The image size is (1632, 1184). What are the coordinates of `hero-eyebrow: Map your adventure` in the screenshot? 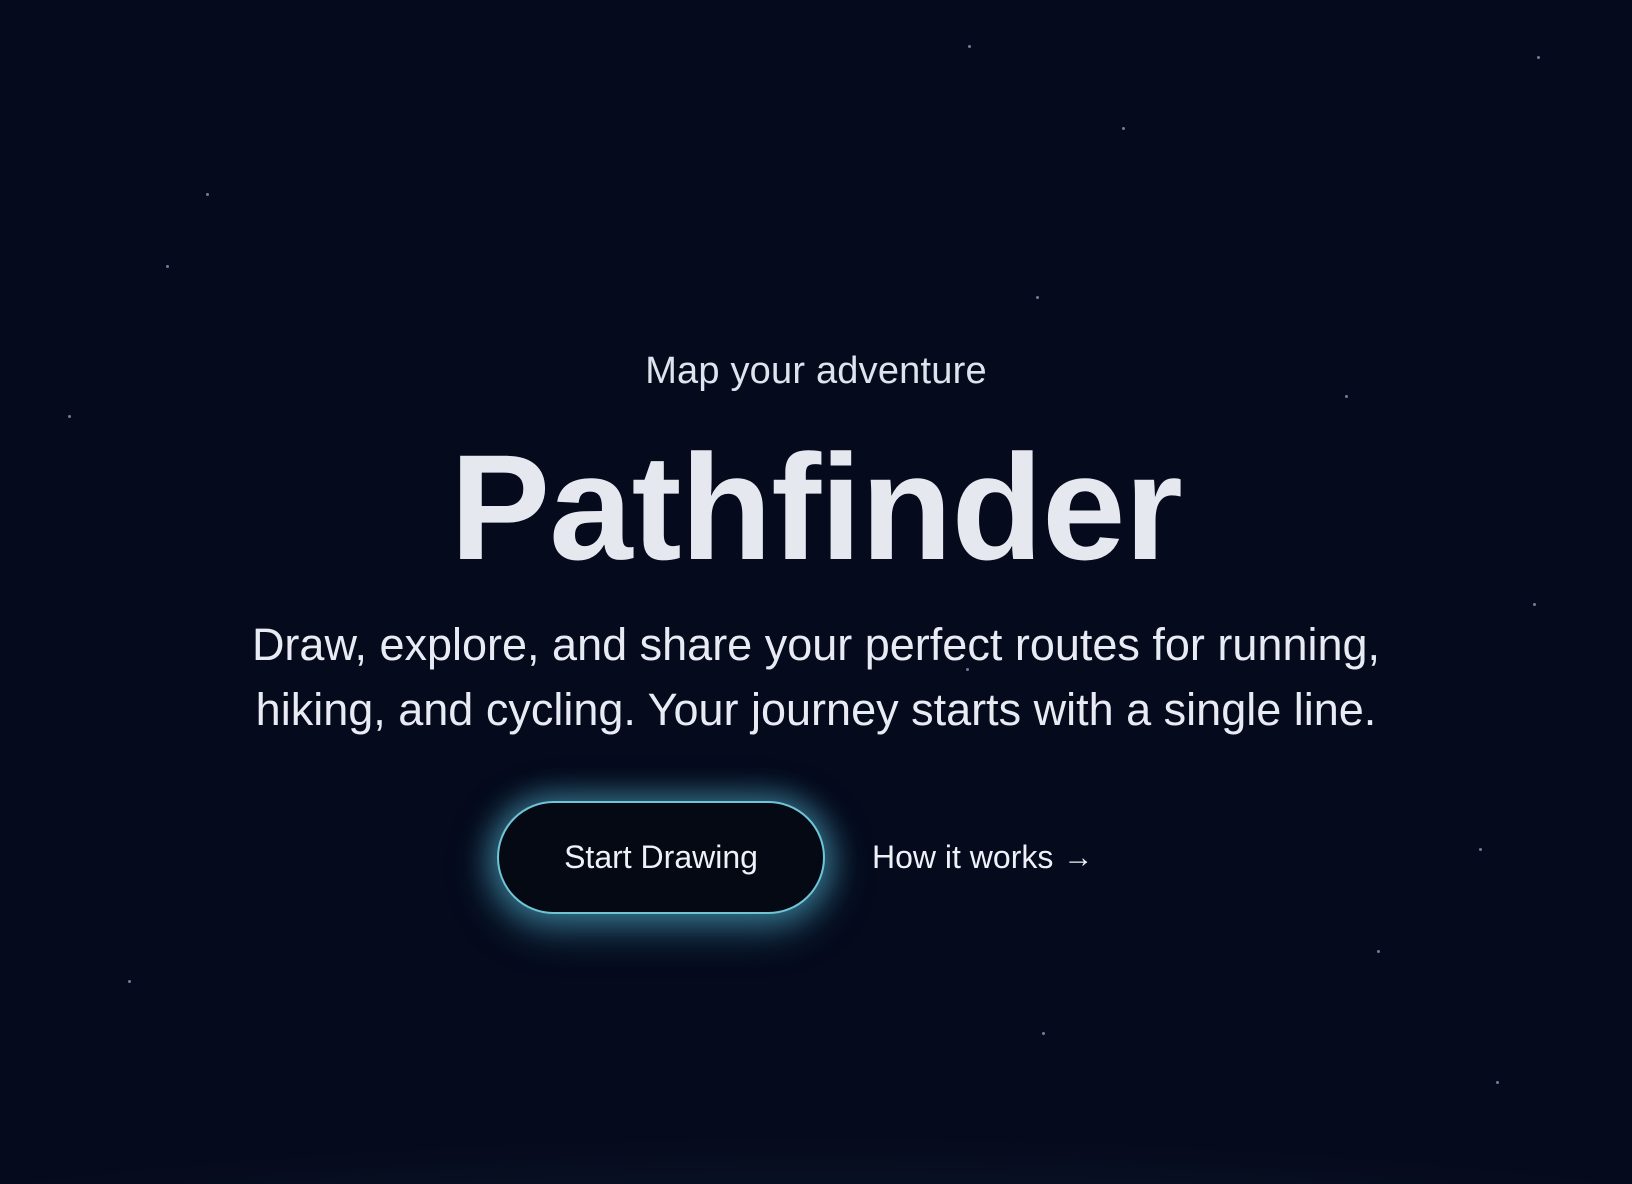 It's located at (816, 371).